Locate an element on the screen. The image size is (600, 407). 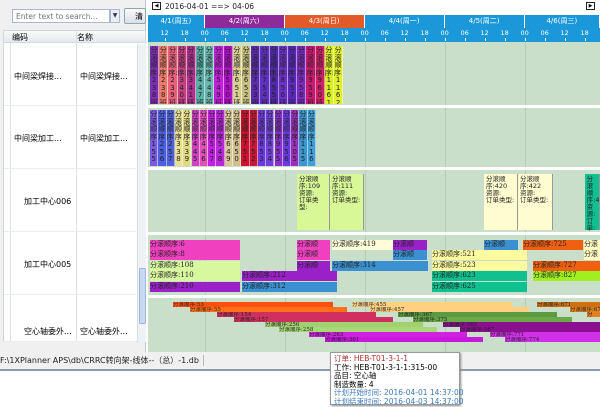
task-bar: 分滚顺序:1 1 6 is located at coordinates (311, 138).